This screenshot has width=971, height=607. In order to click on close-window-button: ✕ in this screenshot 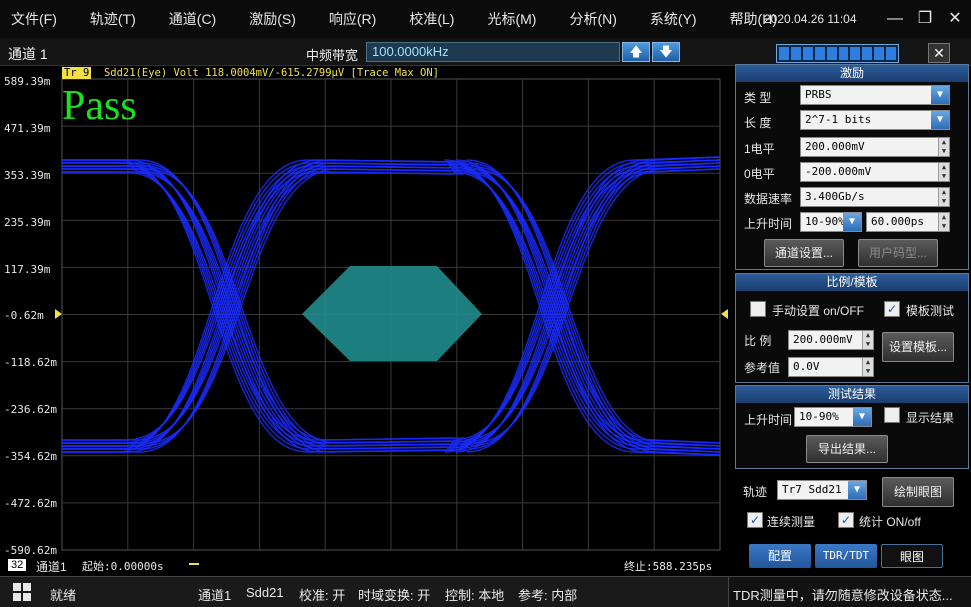, I will do `click(955, 19)`.